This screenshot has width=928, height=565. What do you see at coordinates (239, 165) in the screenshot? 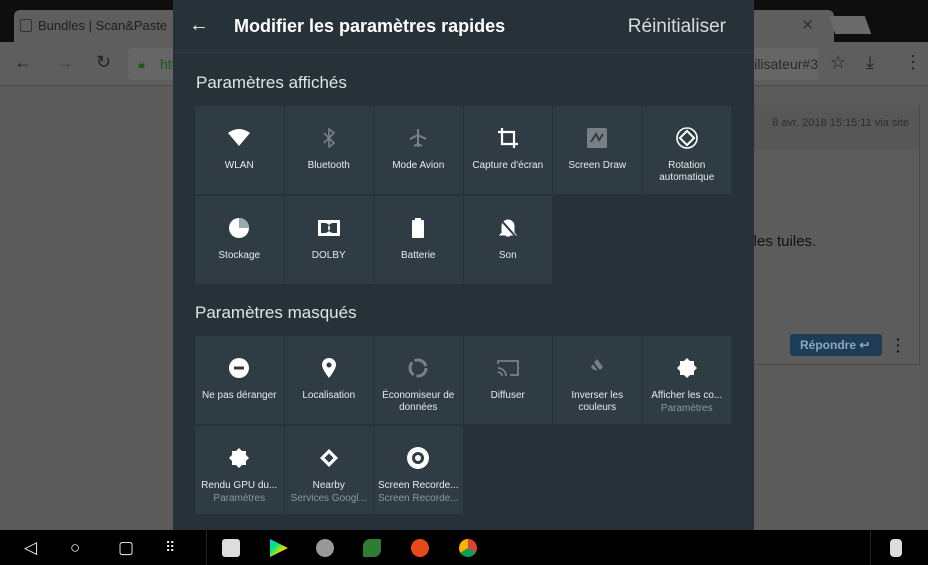
I see `tile-label: WLAN` at bounding box center [239, 165].